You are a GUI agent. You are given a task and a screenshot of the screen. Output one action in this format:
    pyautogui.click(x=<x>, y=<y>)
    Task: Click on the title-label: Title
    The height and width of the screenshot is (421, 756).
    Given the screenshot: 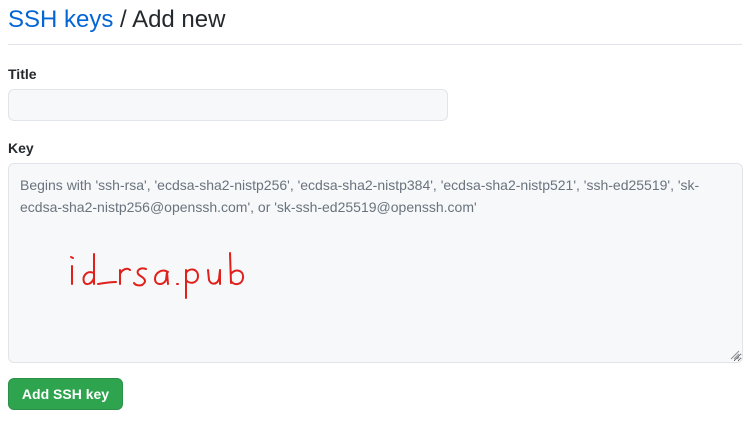 What is the action you would take?
    pyautogui.click(x=22, y=74)
    